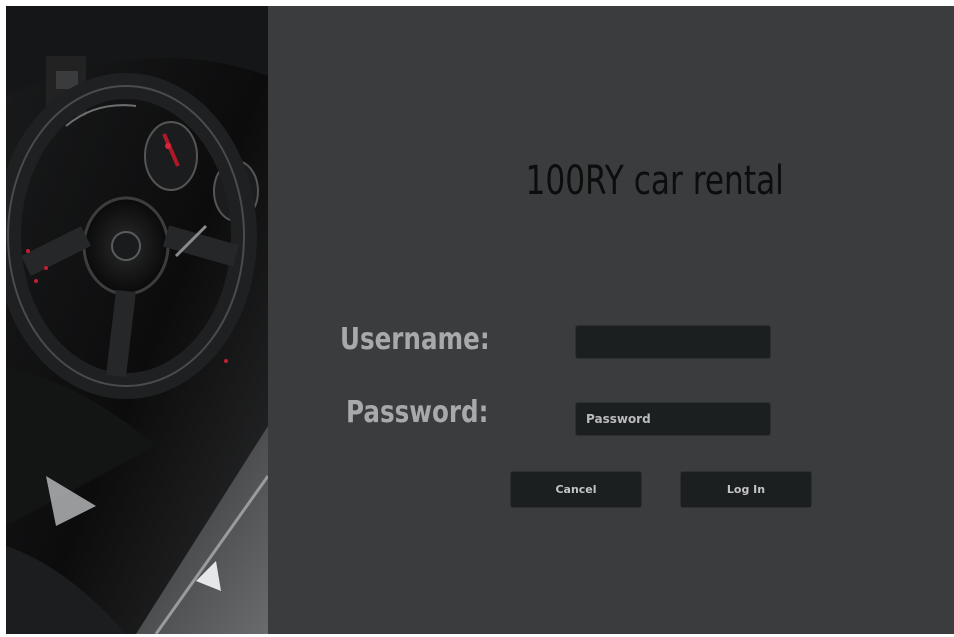  What do you see at coordinates (415, 339) in the screenshot?
I see `username-label: Username:` at bounding box center [415, 339].